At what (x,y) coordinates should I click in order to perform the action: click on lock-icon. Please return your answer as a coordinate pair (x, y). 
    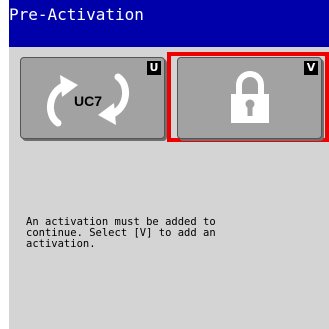
    Looking at the image, I should click on (250, 97).